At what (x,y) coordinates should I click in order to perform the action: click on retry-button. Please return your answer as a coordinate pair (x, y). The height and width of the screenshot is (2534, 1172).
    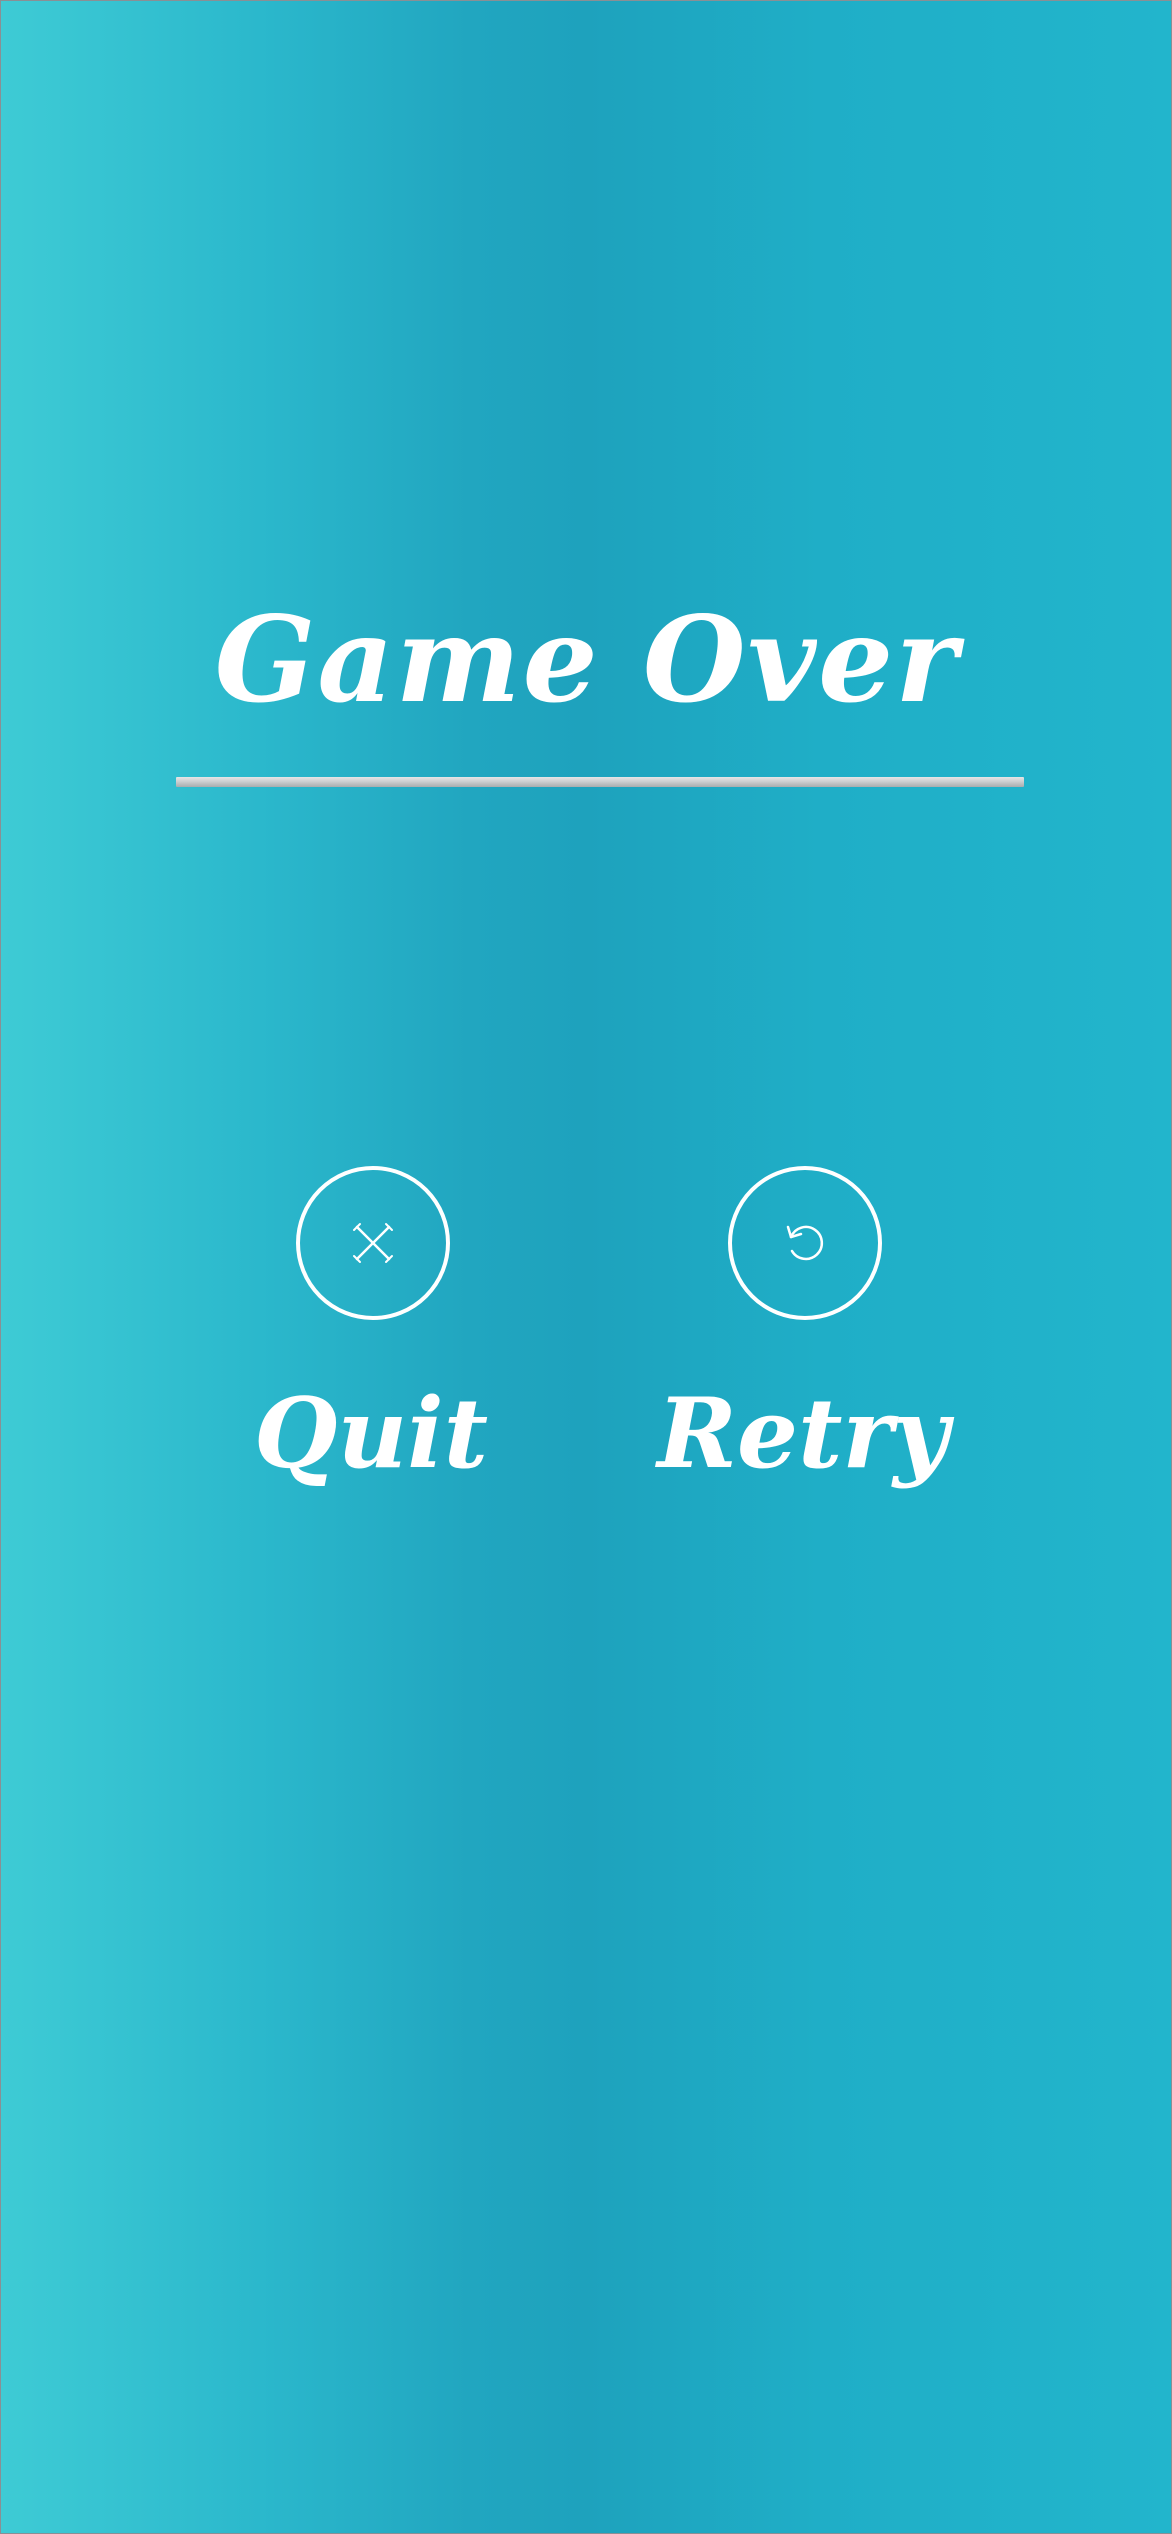
    Looking at the image, I should click on (805, 1243).